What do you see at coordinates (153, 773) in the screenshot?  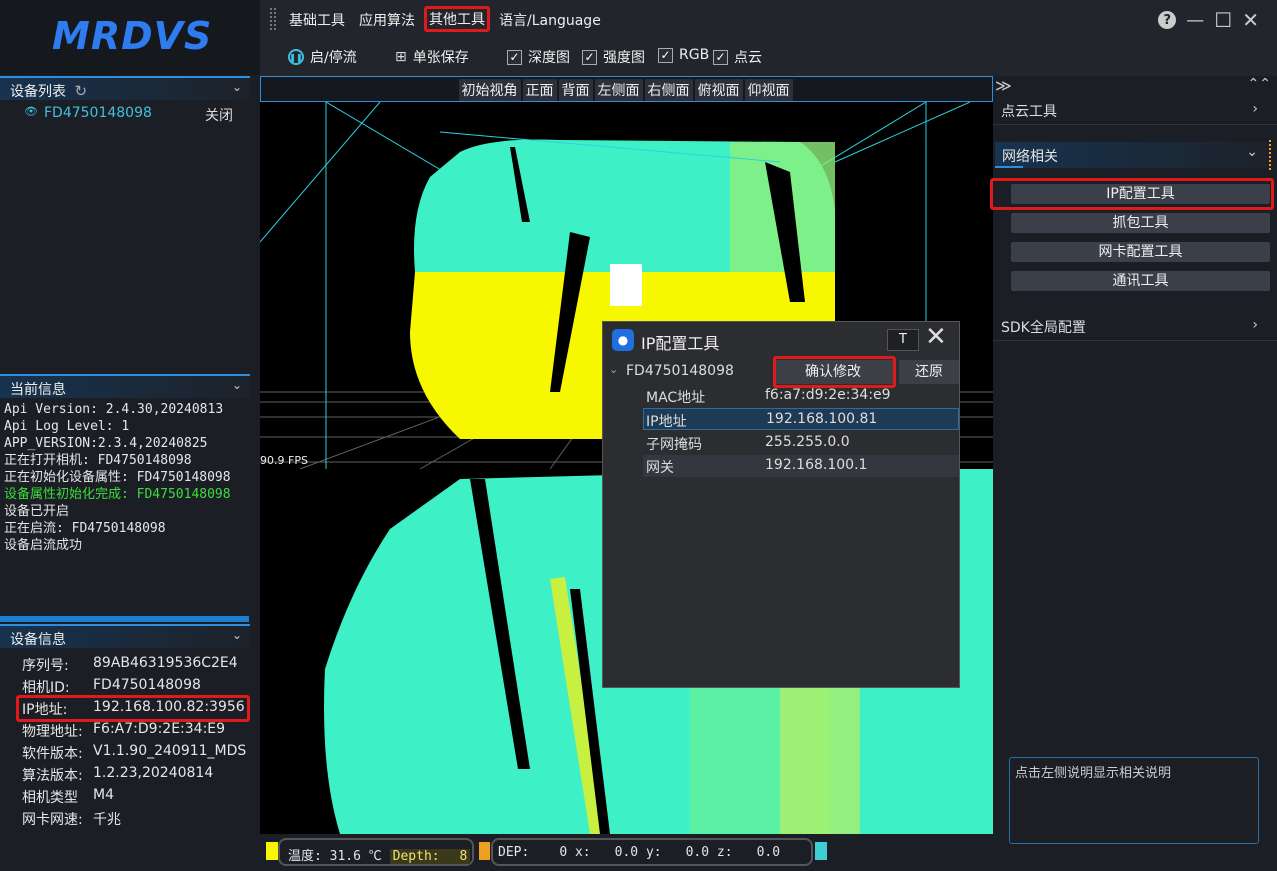 I see `algorithm-version-value: 1.2.23,20240814` at bounding box center [153, 773].